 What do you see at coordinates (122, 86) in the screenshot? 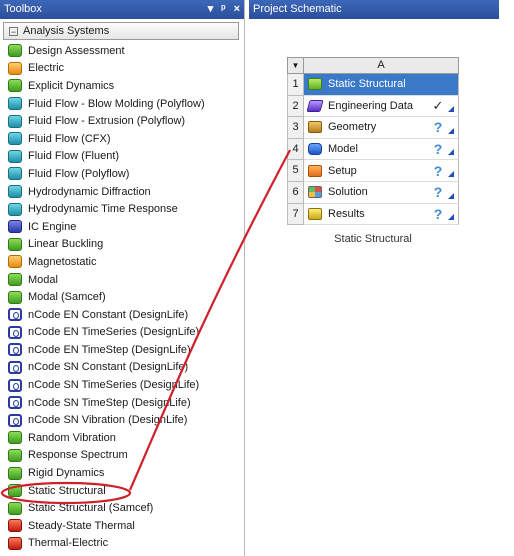
I see `toolbox-item: Explicit Dynamics` at bounding box center [122, 86].